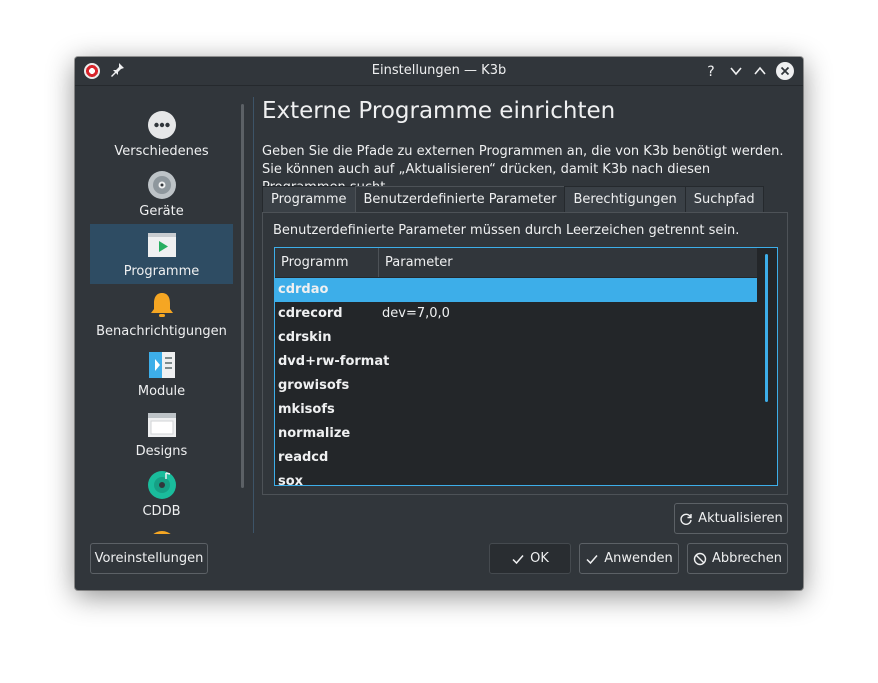 Image resolution: width=878 pixels, height=683 pixels. I want to click on module-icon, so click(162, 365).